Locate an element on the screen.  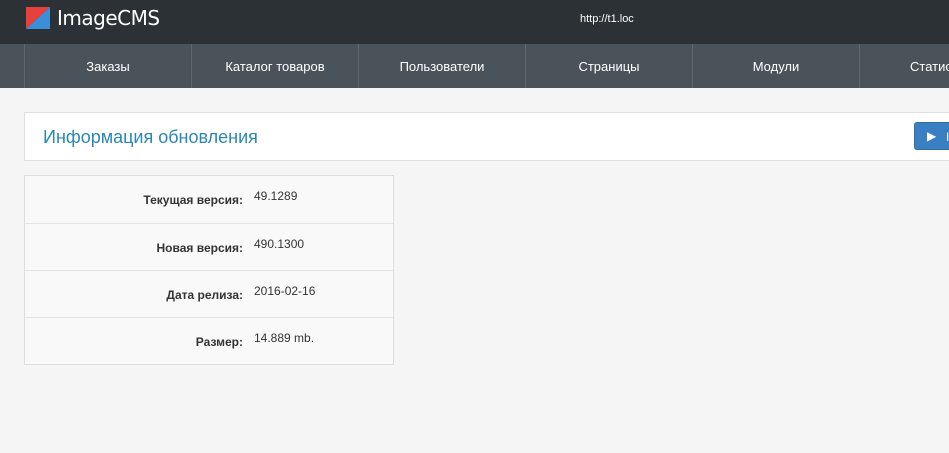
table-row: Новая версия: 490.1300 is located at coordinates (209, 246).